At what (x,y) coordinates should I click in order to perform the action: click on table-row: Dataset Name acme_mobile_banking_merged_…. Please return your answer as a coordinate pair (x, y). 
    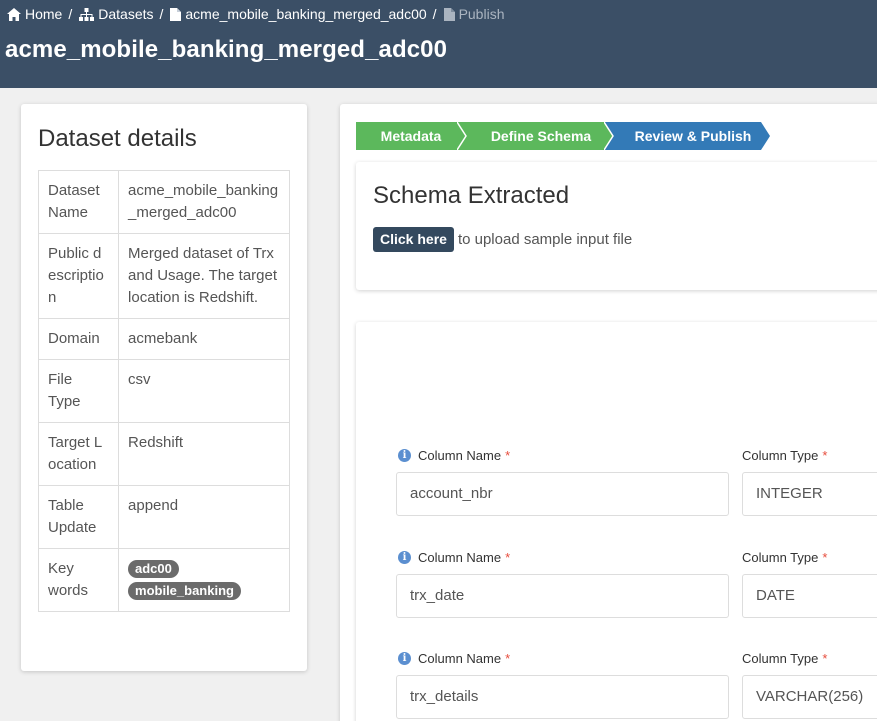
    Looking at the image, I should click on (163, 202).